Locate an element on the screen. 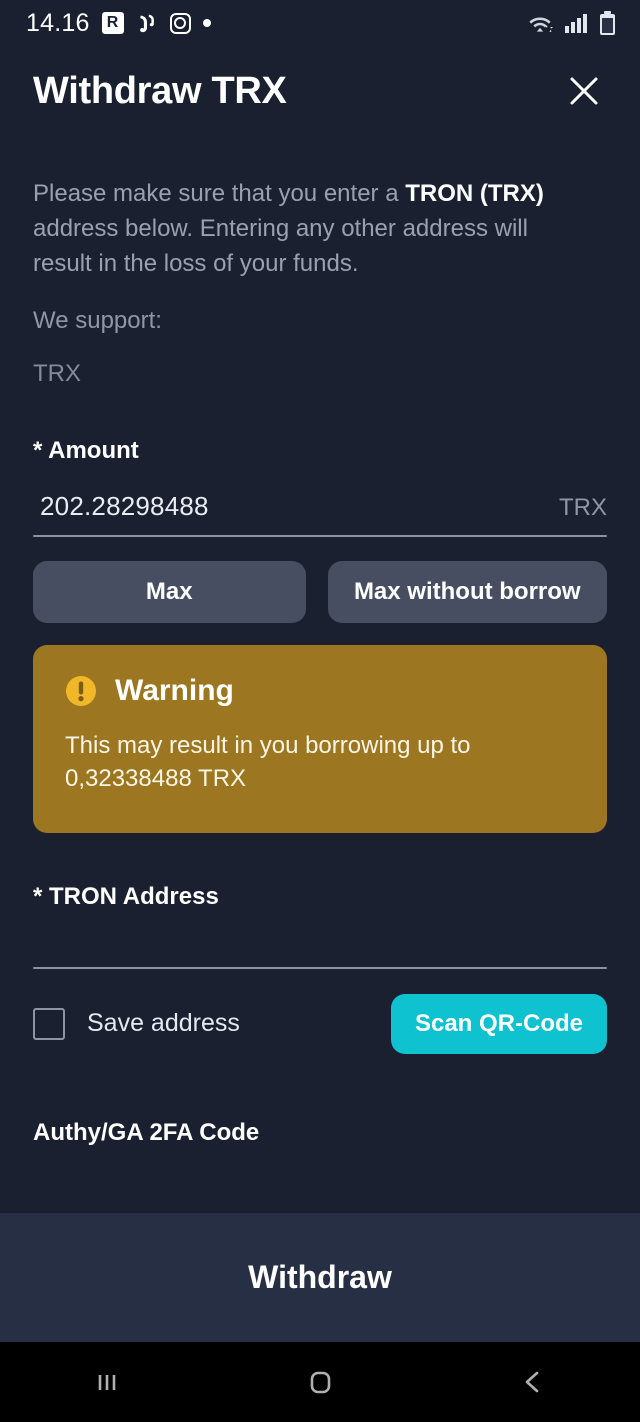 This screenshot has height=1422, width=640. amount-input-row: TRX is located at coordinates (320, 512).